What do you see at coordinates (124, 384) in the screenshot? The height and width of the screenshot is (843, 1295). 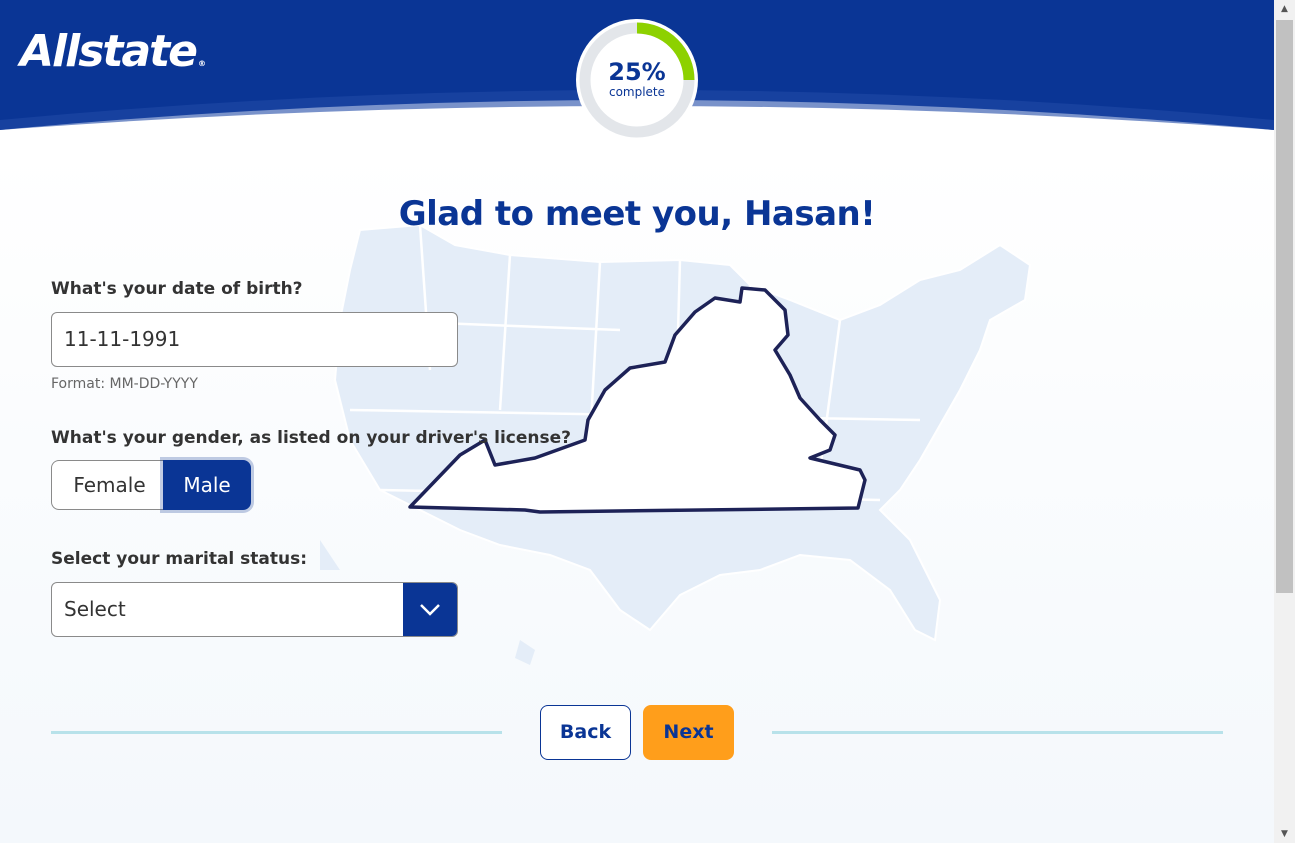 I see `dob-format-hint: Format: MM-DD-YYYY` at bounding box center [124, 384].